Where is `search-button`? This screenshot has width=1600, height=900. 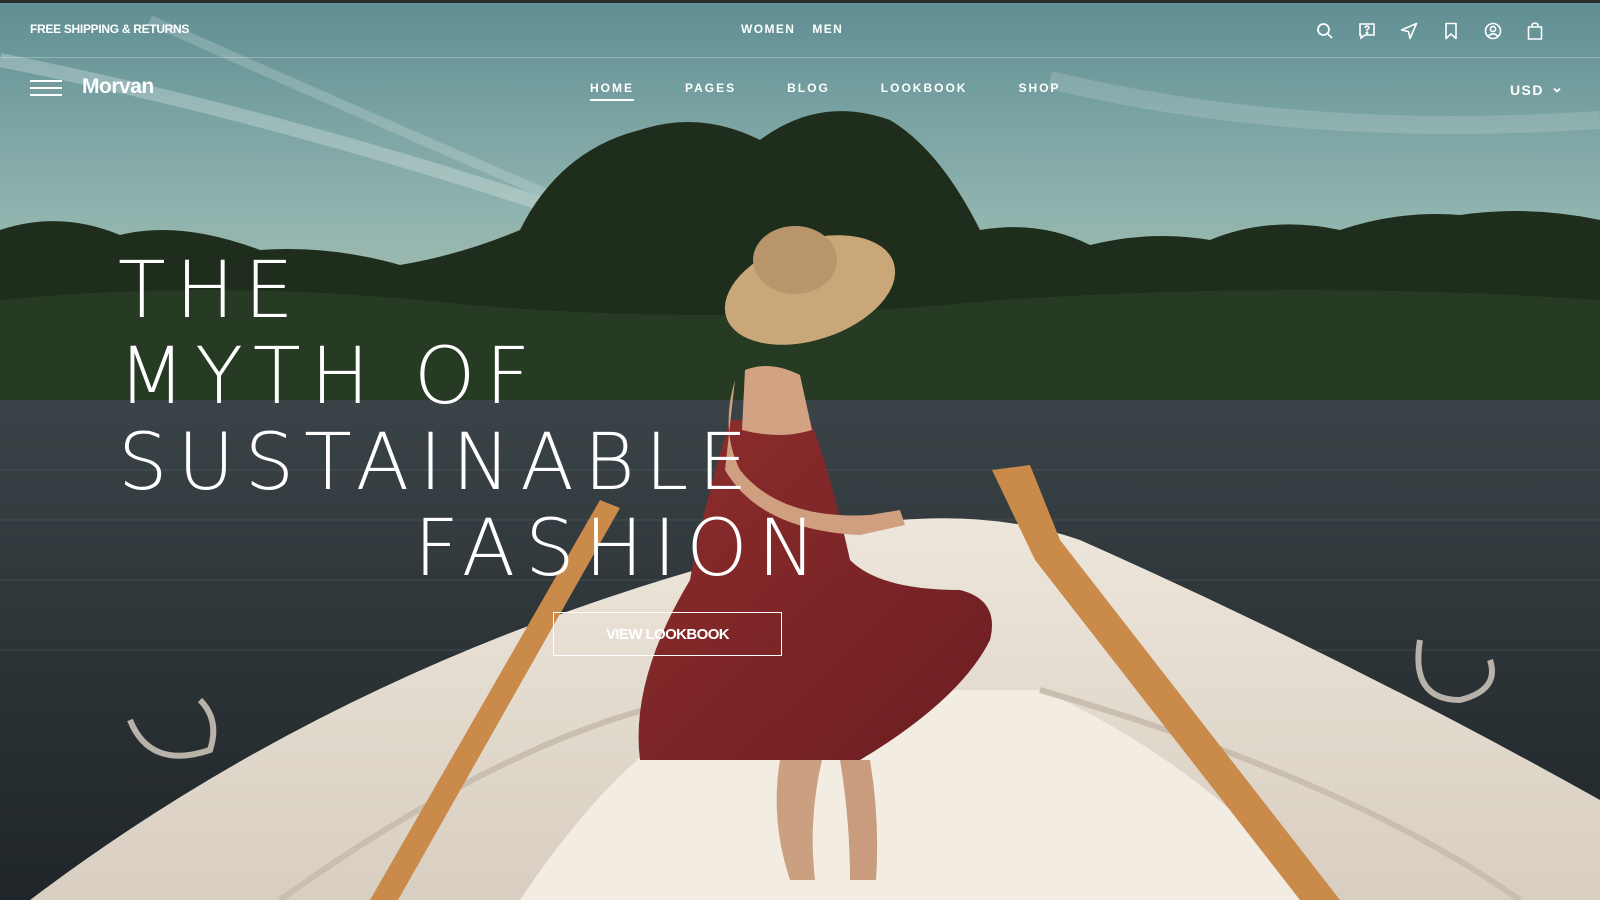
search-button is located at coordinates (1325, 31).